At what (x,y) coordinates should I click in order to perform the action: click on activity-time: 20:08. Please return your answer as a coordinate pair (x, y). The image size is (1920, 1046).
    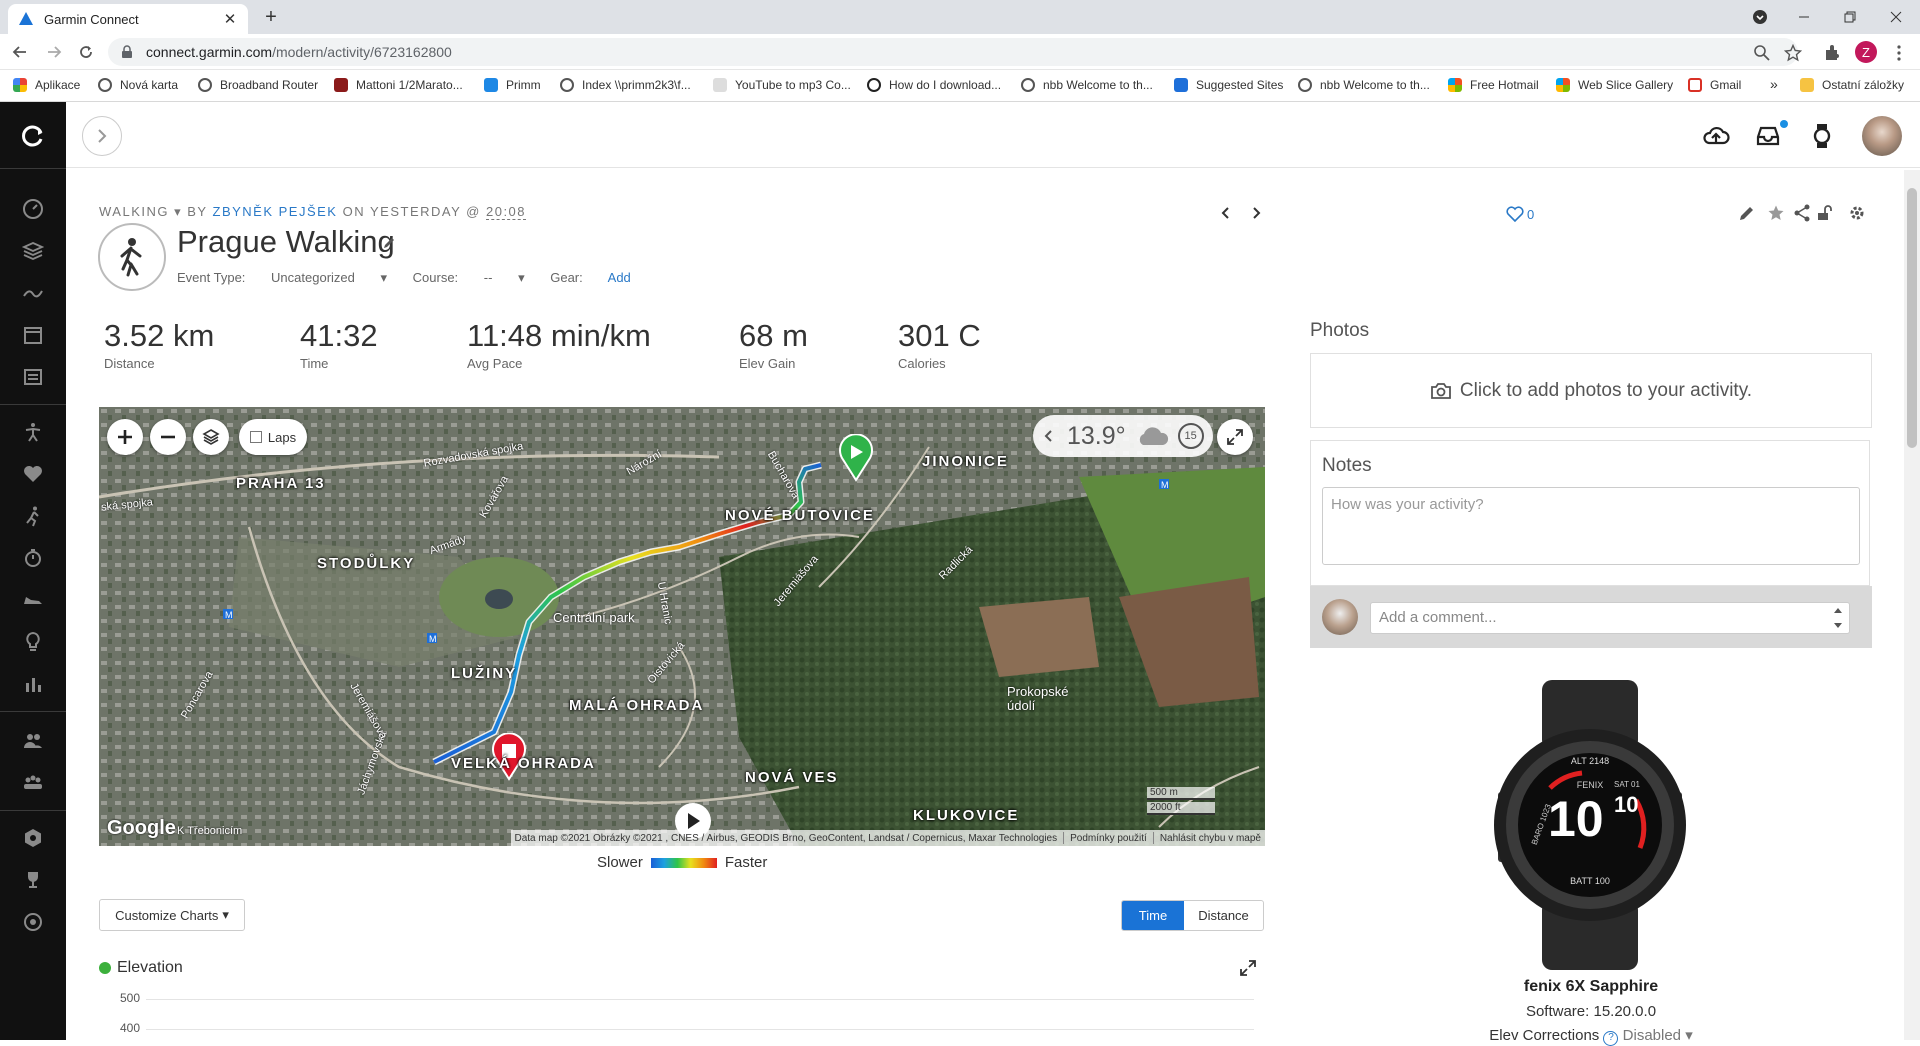
    Looking at the image, I should click on (506, 212).